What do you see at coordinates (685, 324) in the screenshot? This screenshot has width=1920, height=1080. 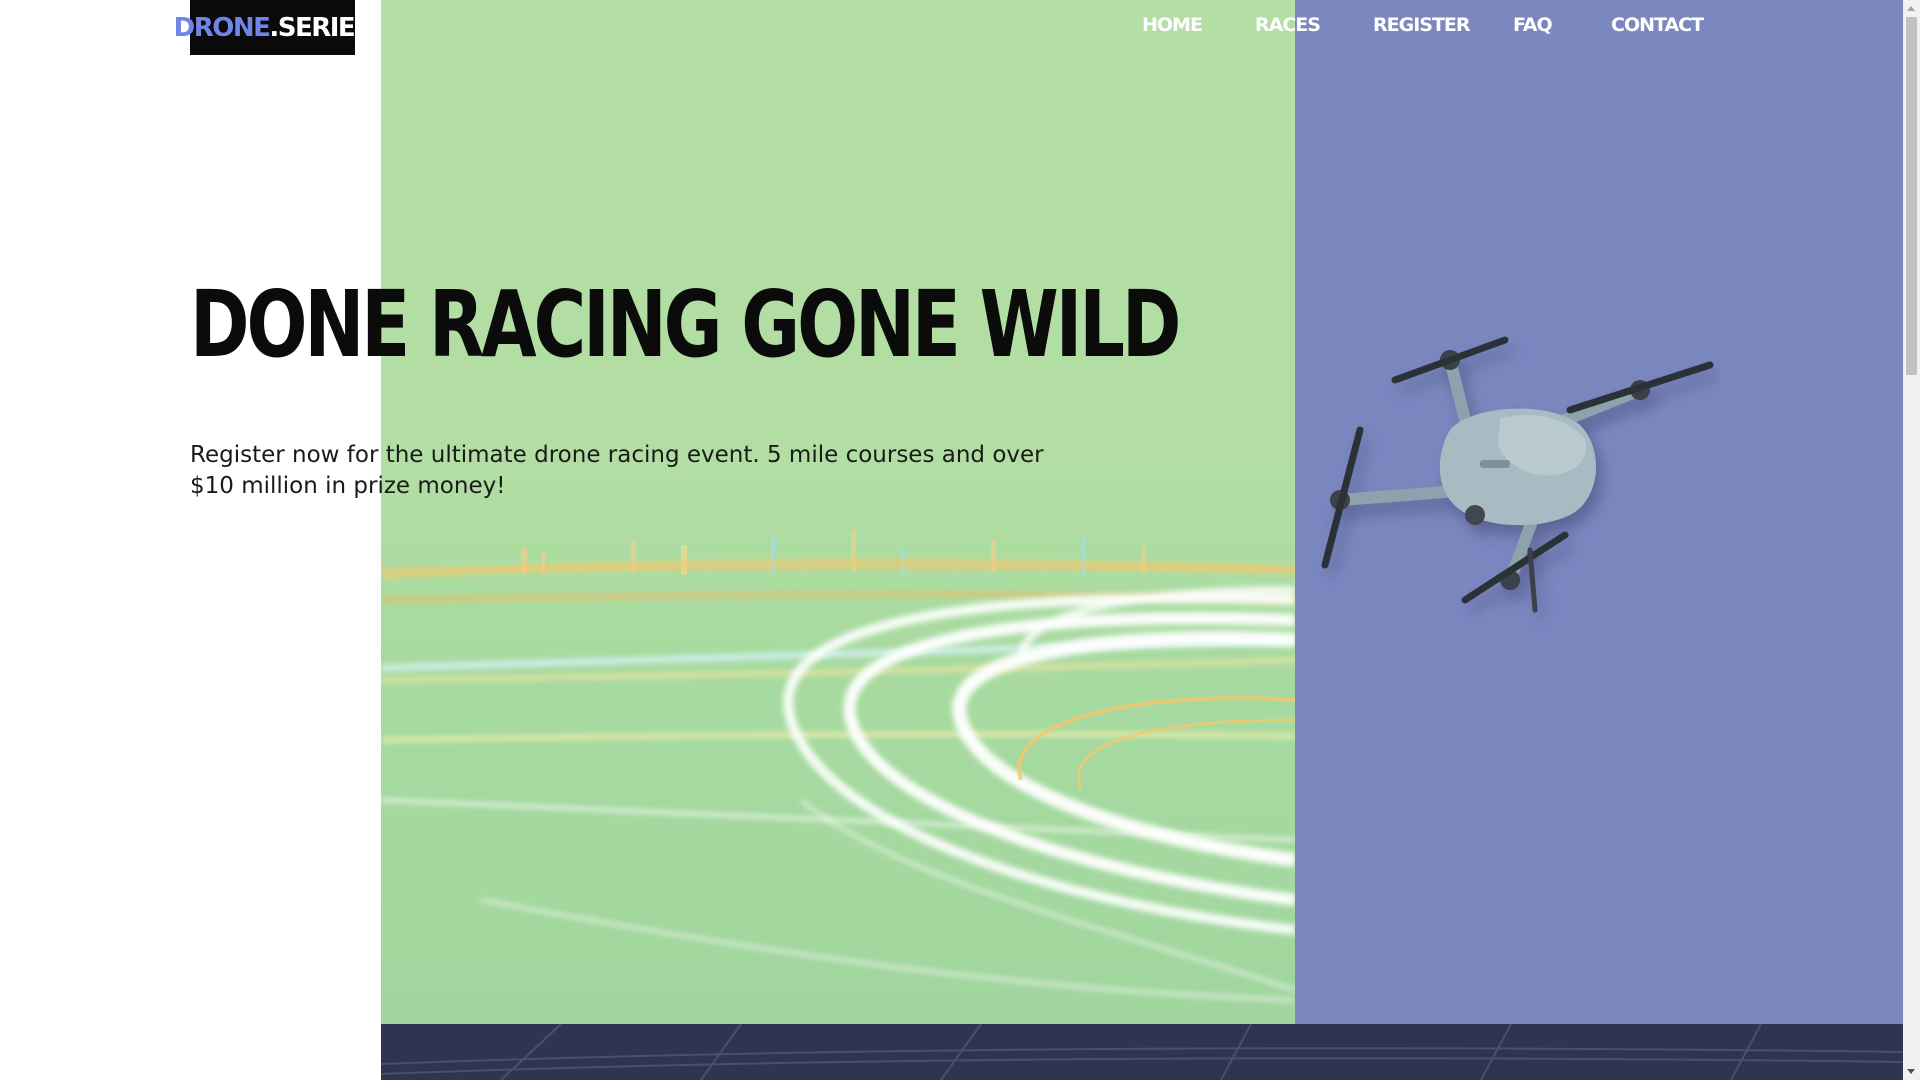 I see `hero-headline: DONE RACING GONE WILD` at bounding box center [685, 324].